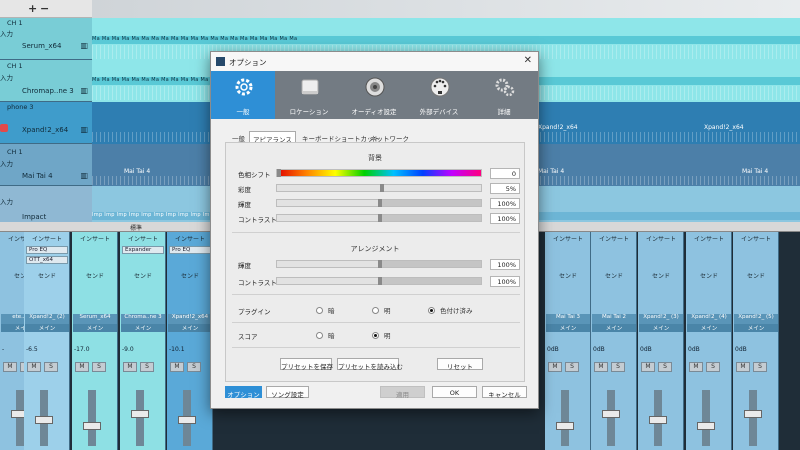  I want to click on hue-shift-value: 0, so click(505, 173).